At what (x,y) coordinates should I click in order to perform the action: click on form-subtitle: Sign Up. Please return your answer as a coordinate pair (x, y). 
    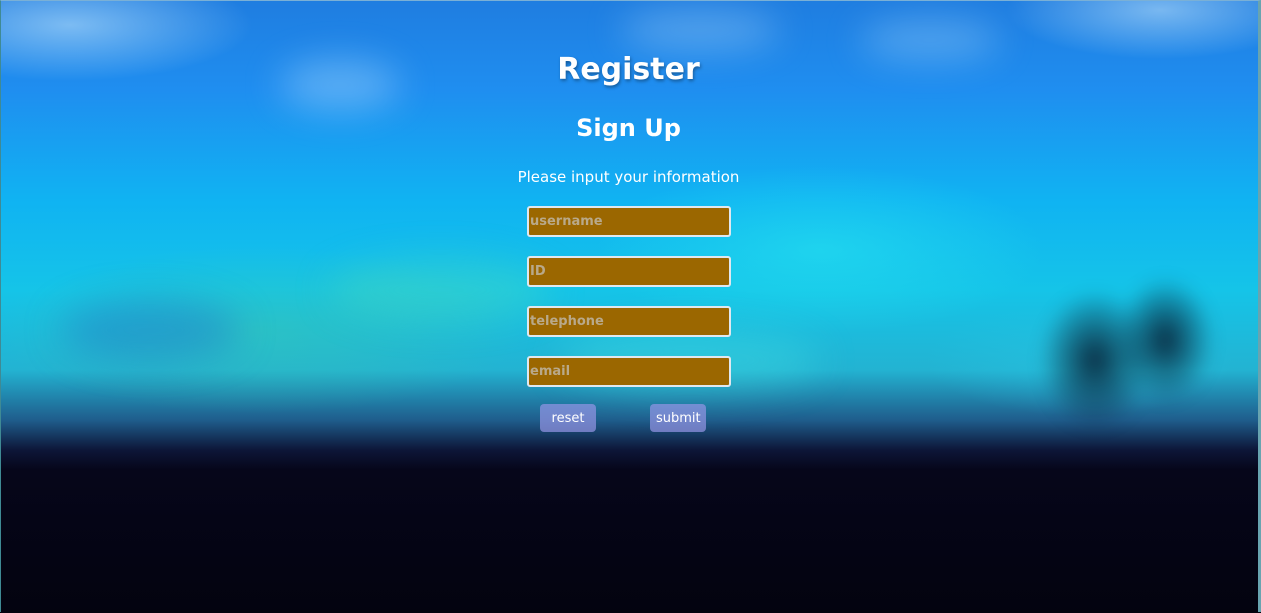
    Looking at the image, I should click on (628, 128).